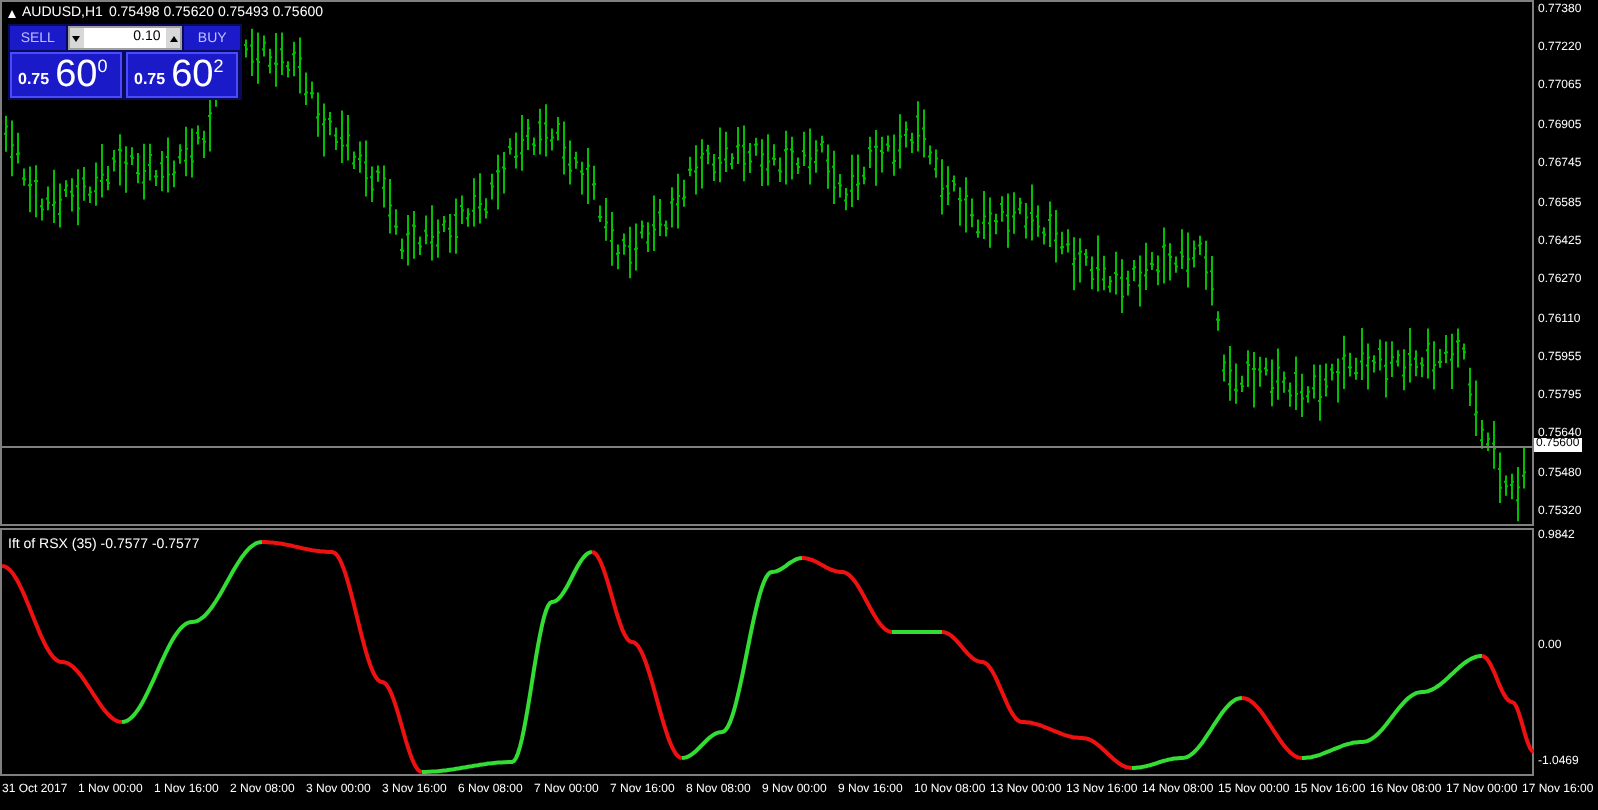 This screenshot has width=1598, height=810. Describe the element at coordinates (218, 67) in the screenshot. I see `price-superscript: 2` at that location.